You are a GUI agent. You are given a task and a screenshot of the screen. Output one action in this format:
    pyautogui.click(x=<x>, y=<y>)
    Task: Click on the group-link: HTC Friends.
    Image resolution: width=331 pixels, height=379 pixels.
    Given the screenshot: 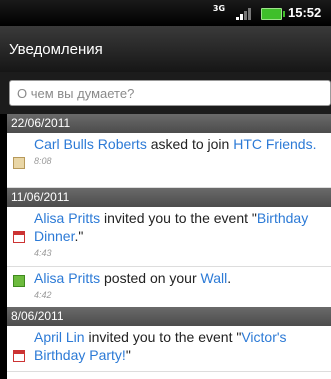 What is the action you would take?
    pyautogui.click(x=274, y=144)
    